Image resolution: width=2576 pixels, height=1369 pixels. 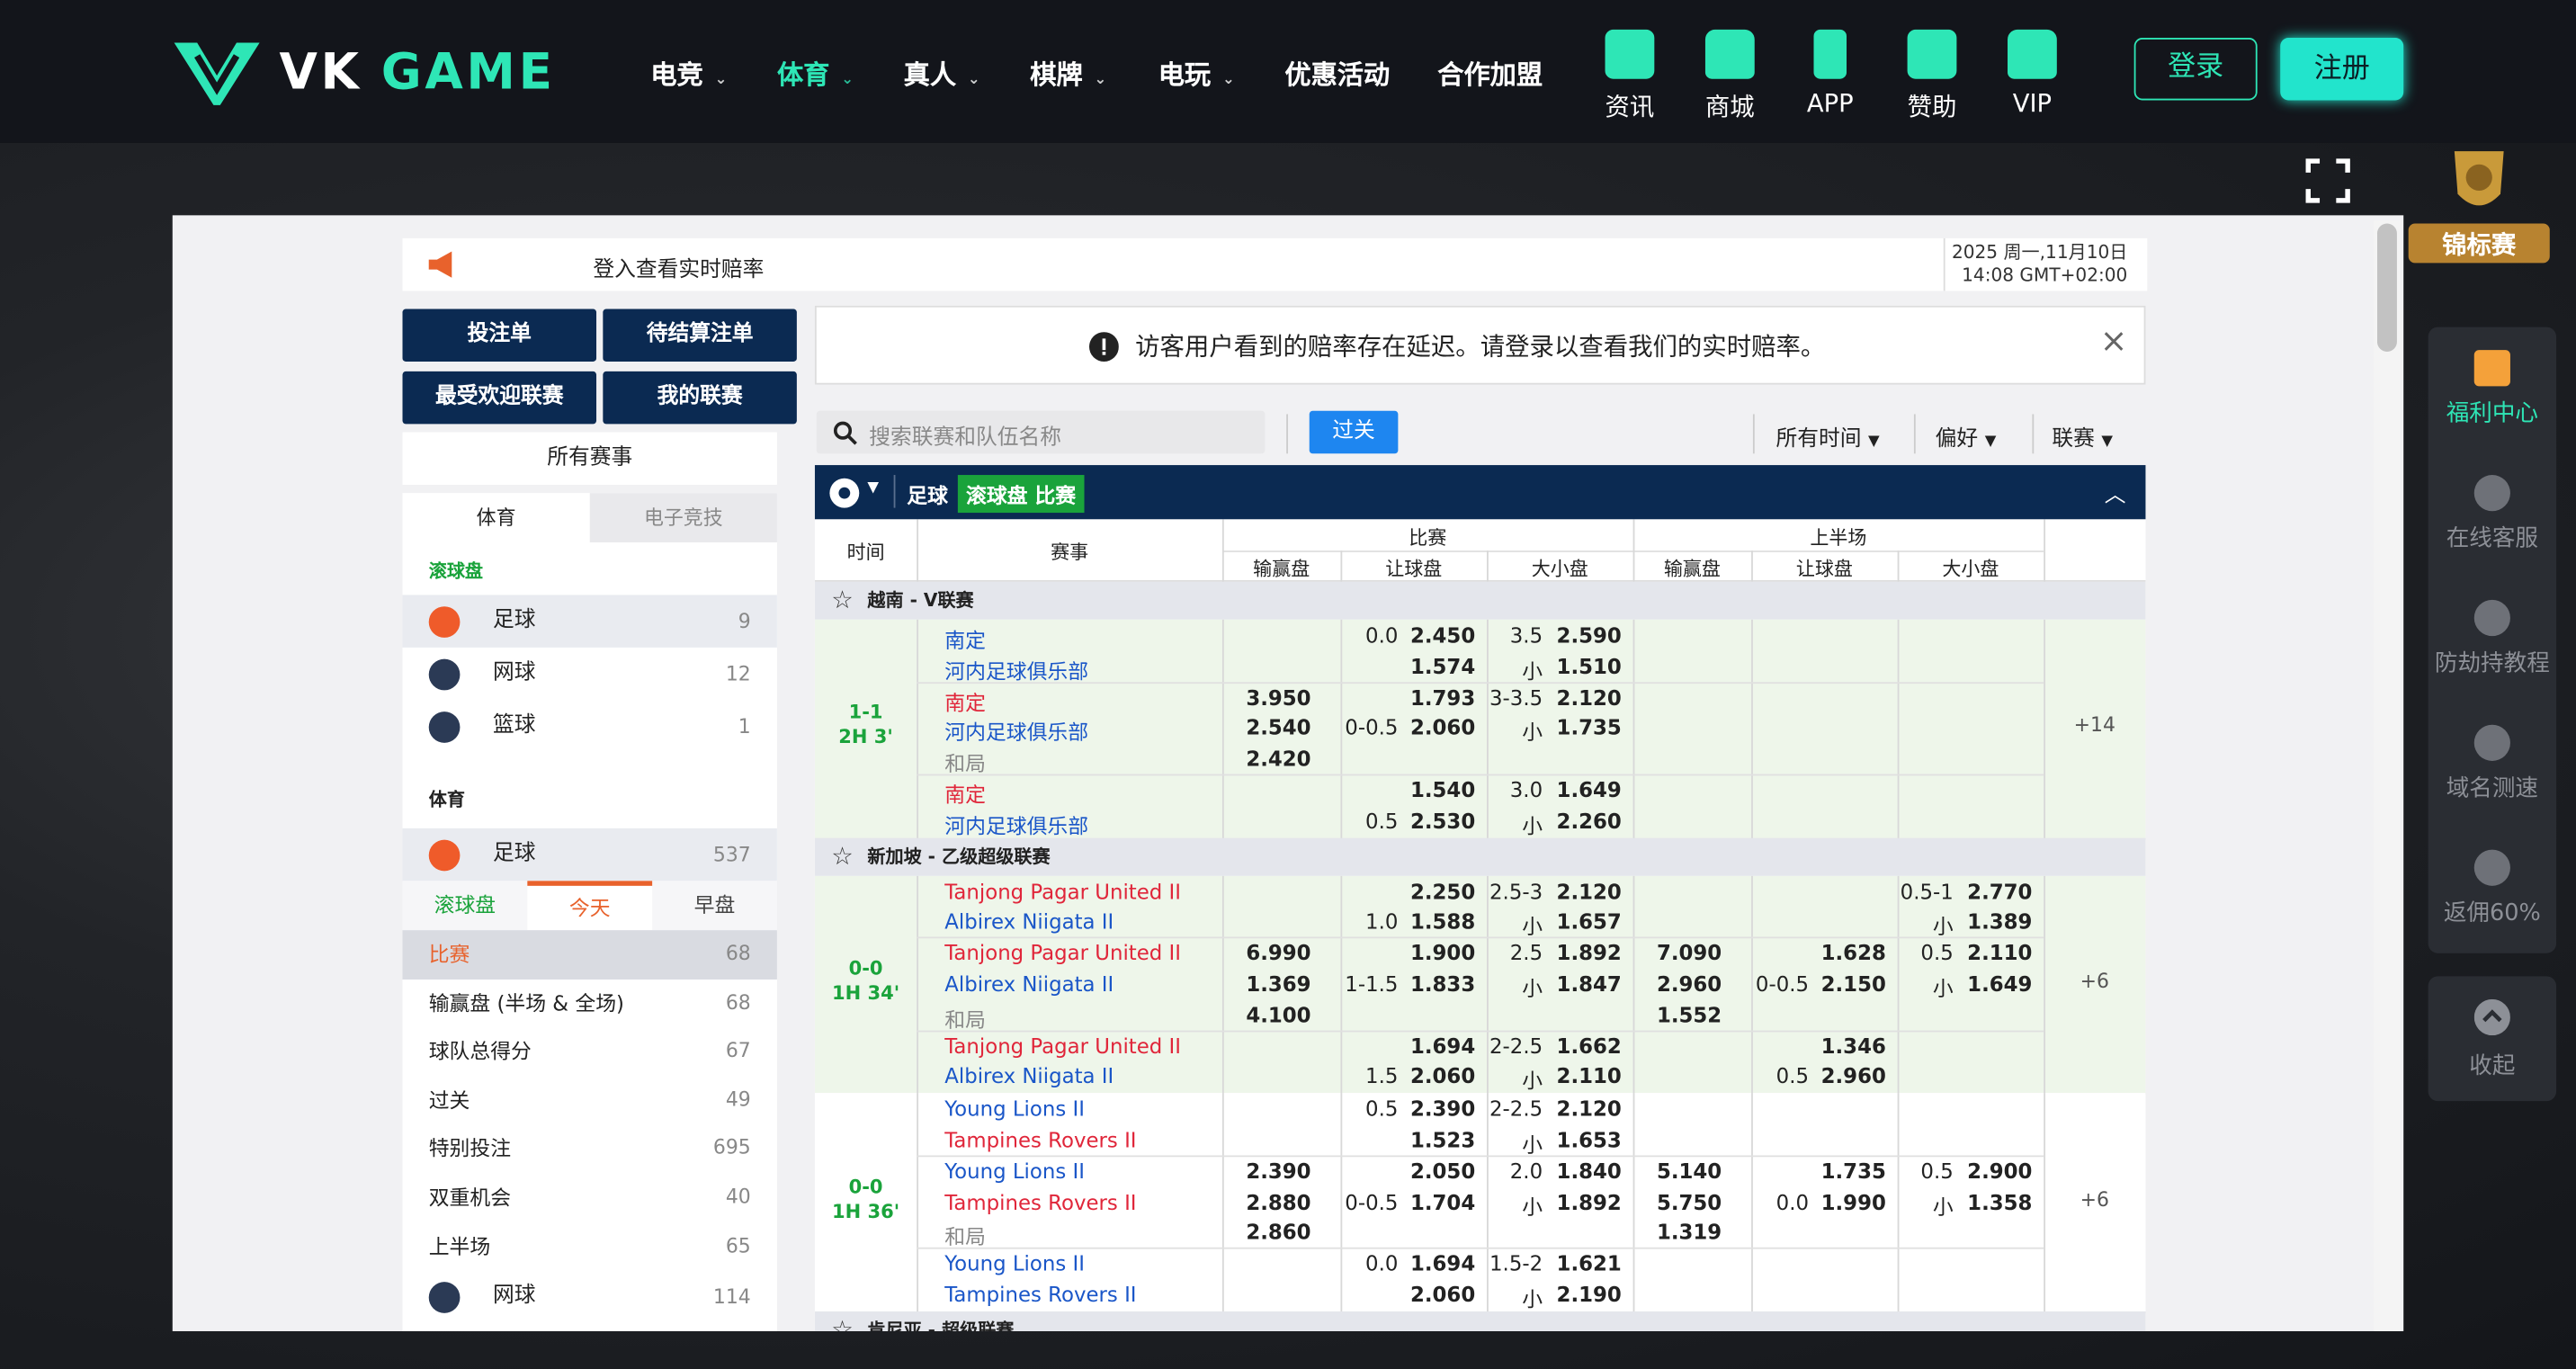 I want to click on market-item: 过关 49, so click(x=590, y=1100).